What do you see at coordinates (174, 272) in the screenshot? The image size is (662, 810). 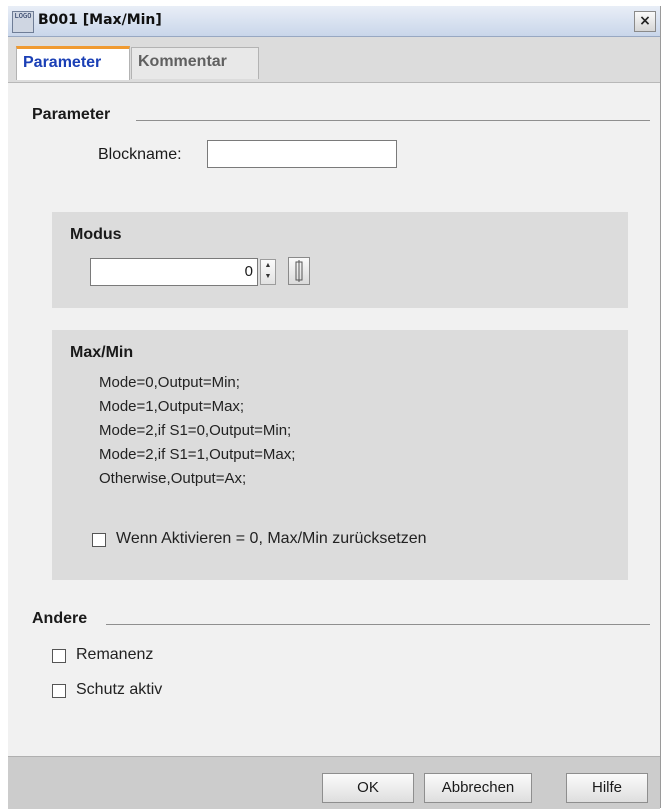 I see `modus-value-field: 0` at bounding box center [174, 272].